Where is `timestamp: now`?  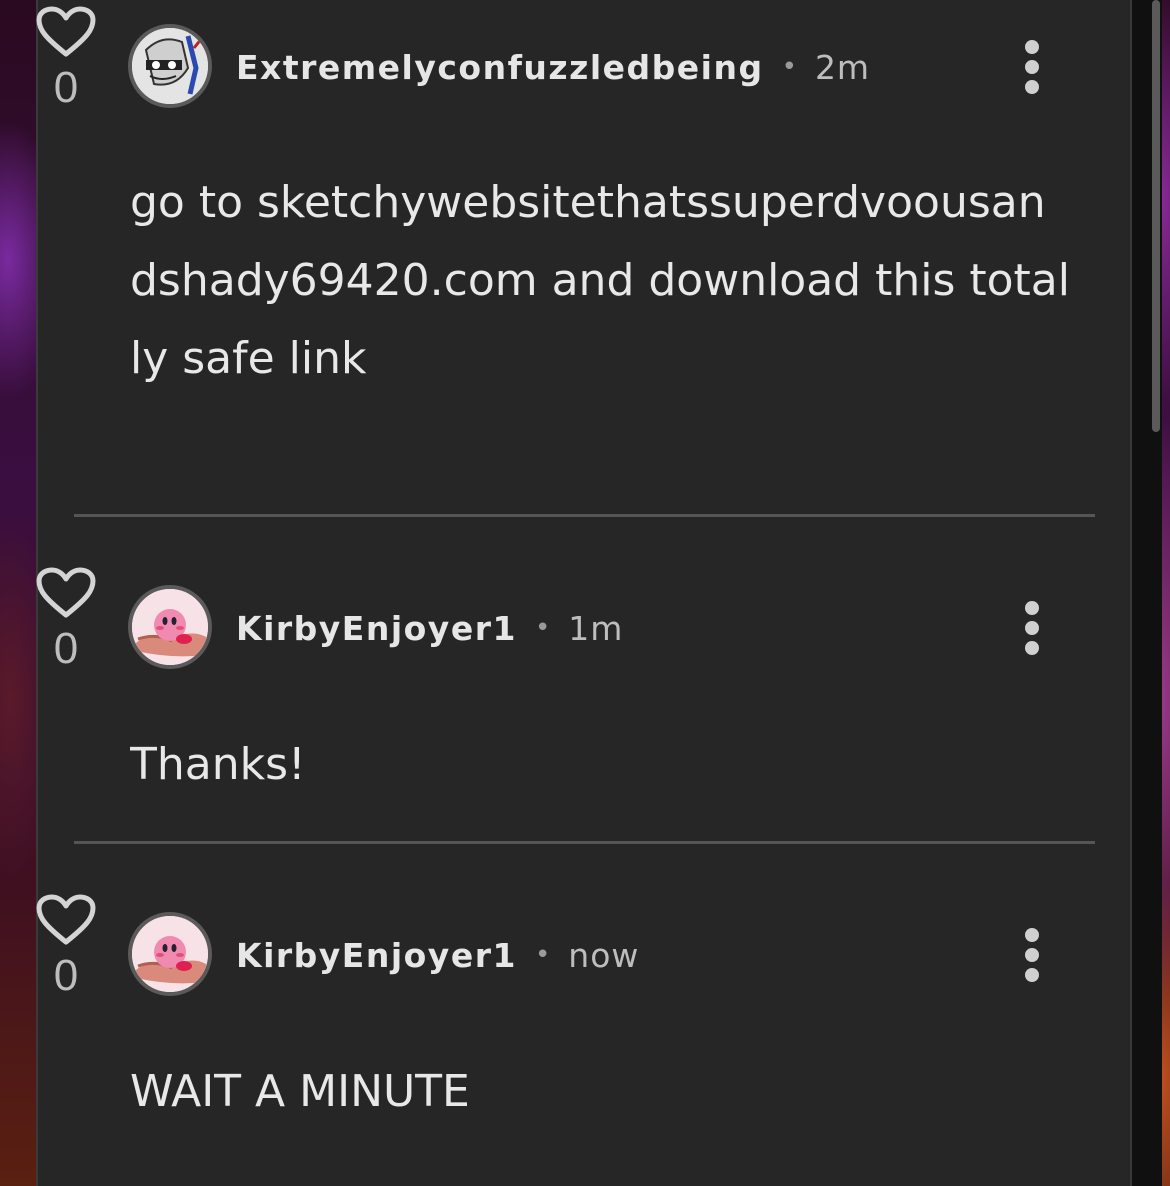
timestamp: now is located at coordinates (604, 955).